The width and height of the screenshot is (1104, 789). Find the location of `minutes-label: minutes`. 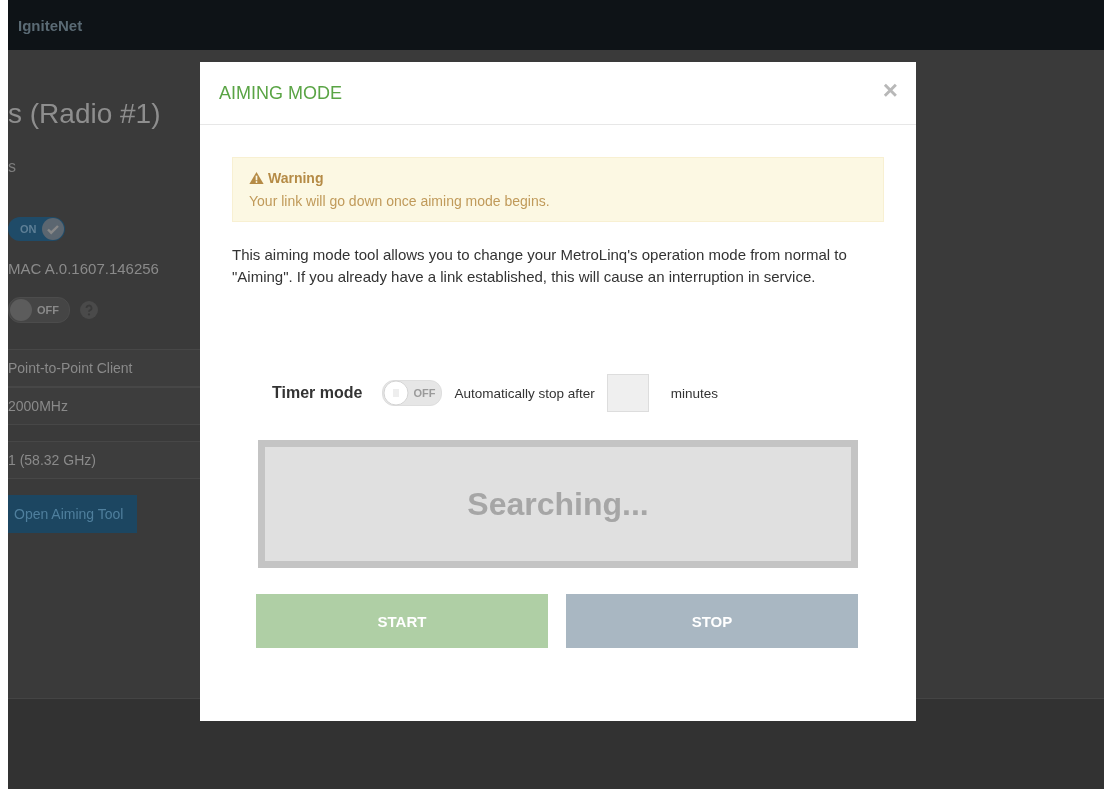

minutes-label: minutes is located at coordinates (694, 393).